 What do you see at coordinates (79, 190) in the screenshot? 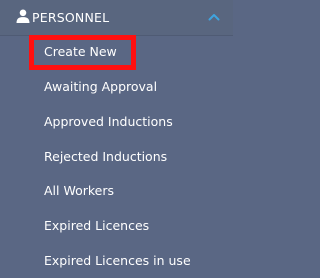
I see `menu-item-label: All Workers` at bounding box center [79, 190].